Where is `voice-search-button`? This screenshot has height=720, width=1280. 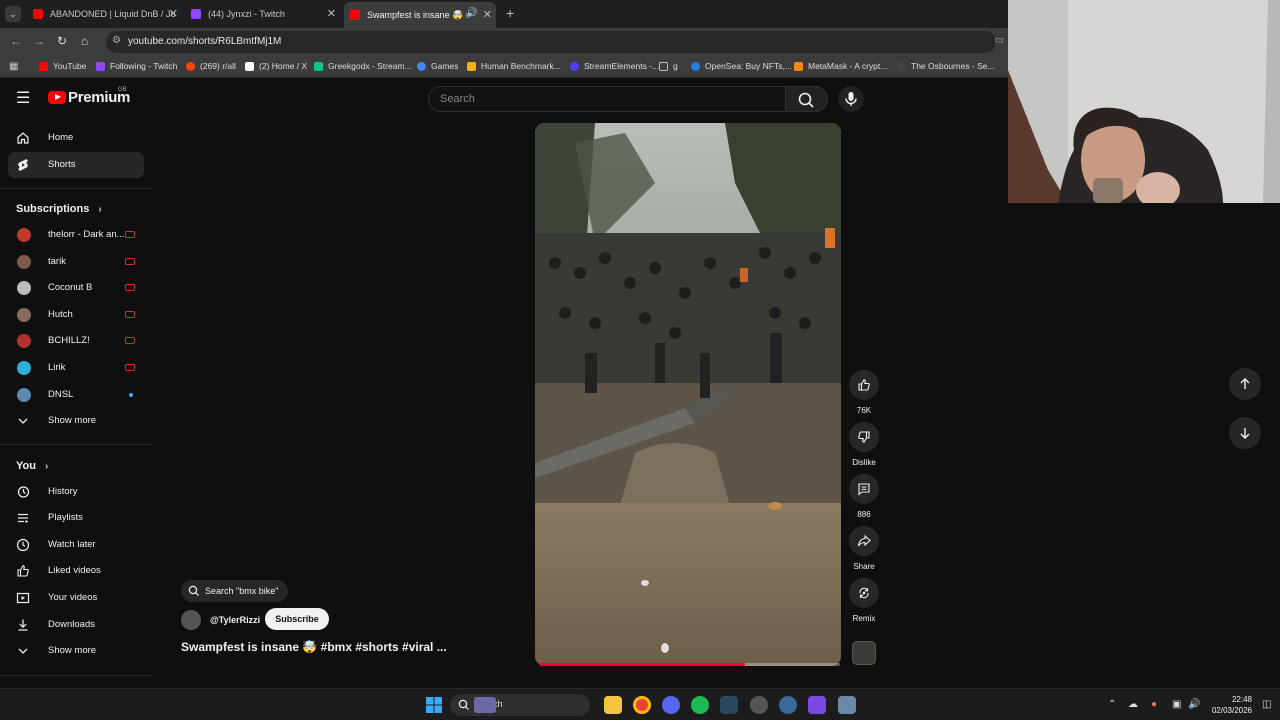
voice-search-button is located at coordinates (851, 99).